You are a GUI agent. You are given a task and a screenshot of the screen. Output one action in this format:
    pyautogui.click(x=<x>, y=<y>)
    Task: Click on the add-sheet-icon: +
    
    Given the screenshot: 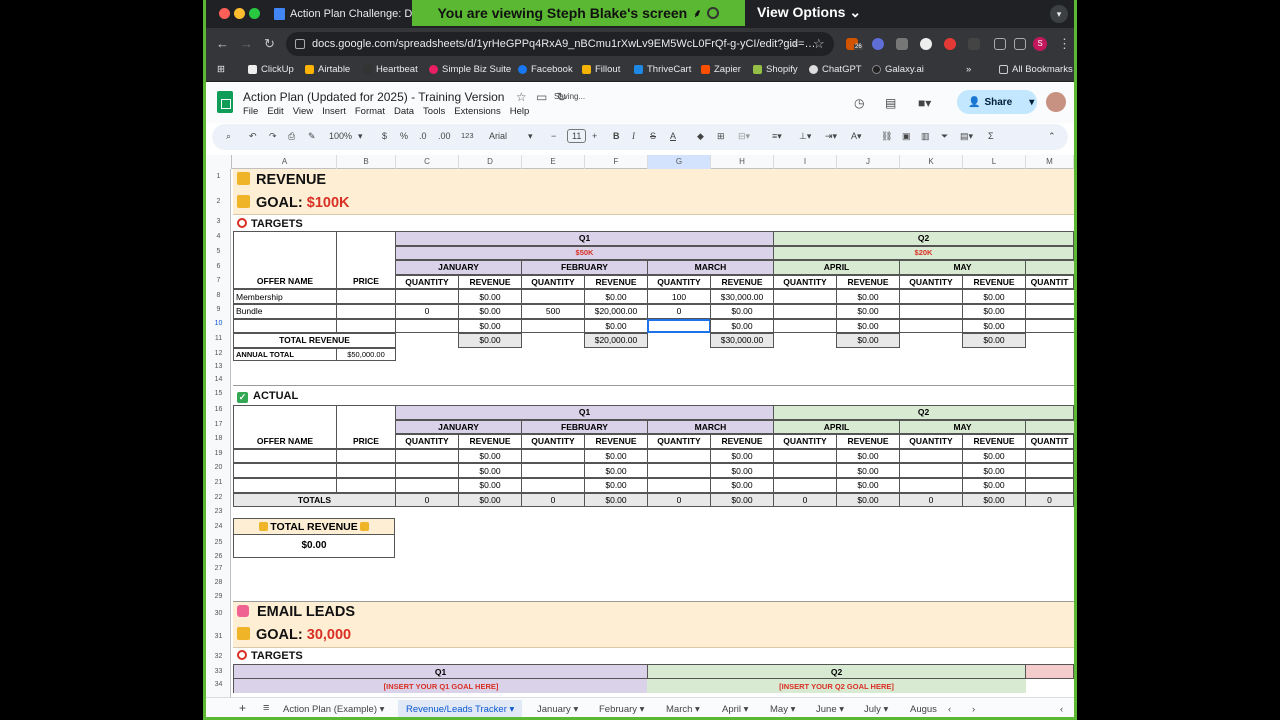 What is the action you would take?
    pyautogui.click(x=242, y=708)
    